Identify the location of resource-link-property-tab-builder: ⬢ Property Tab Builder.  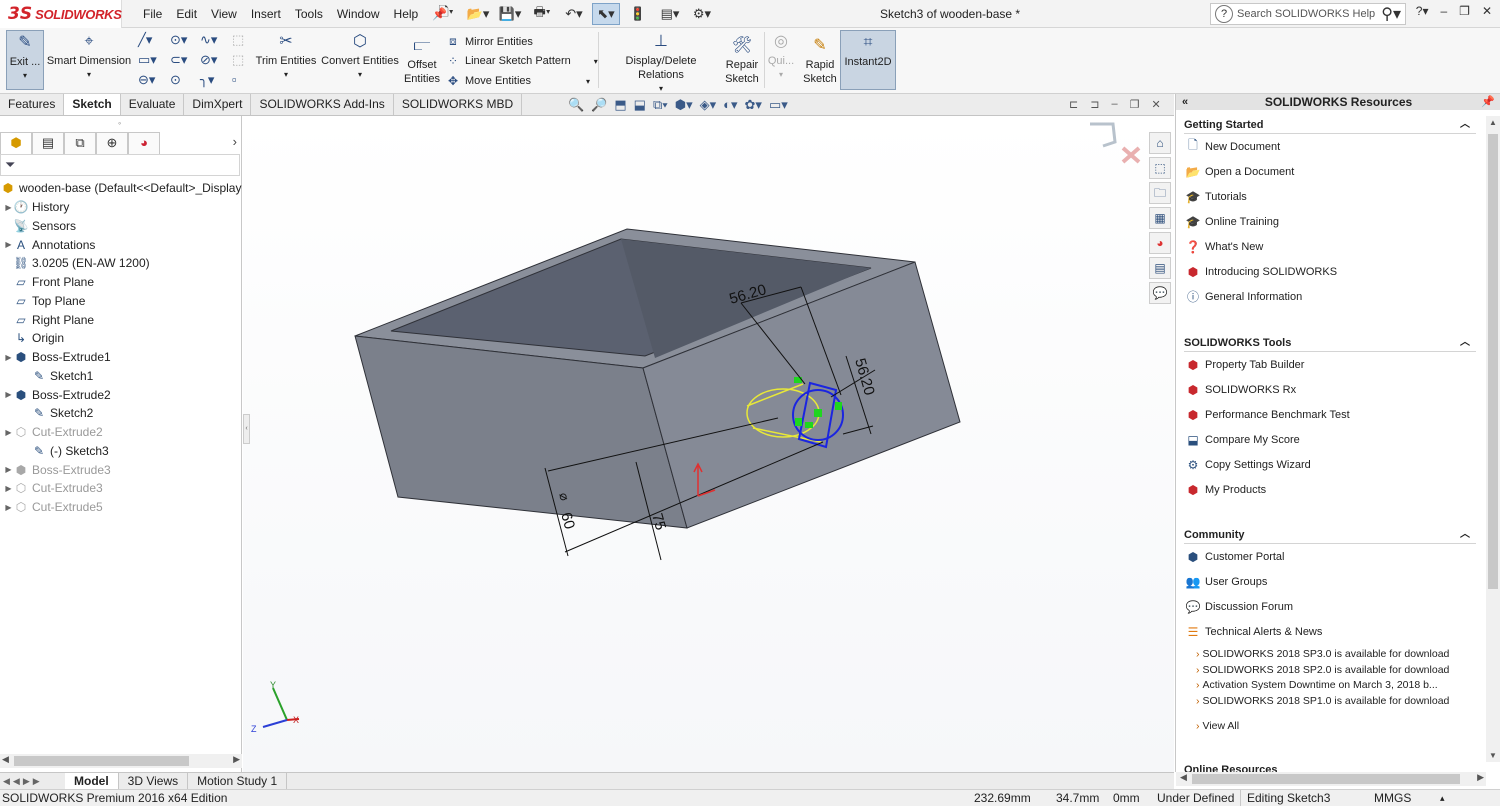
(1330, 364).